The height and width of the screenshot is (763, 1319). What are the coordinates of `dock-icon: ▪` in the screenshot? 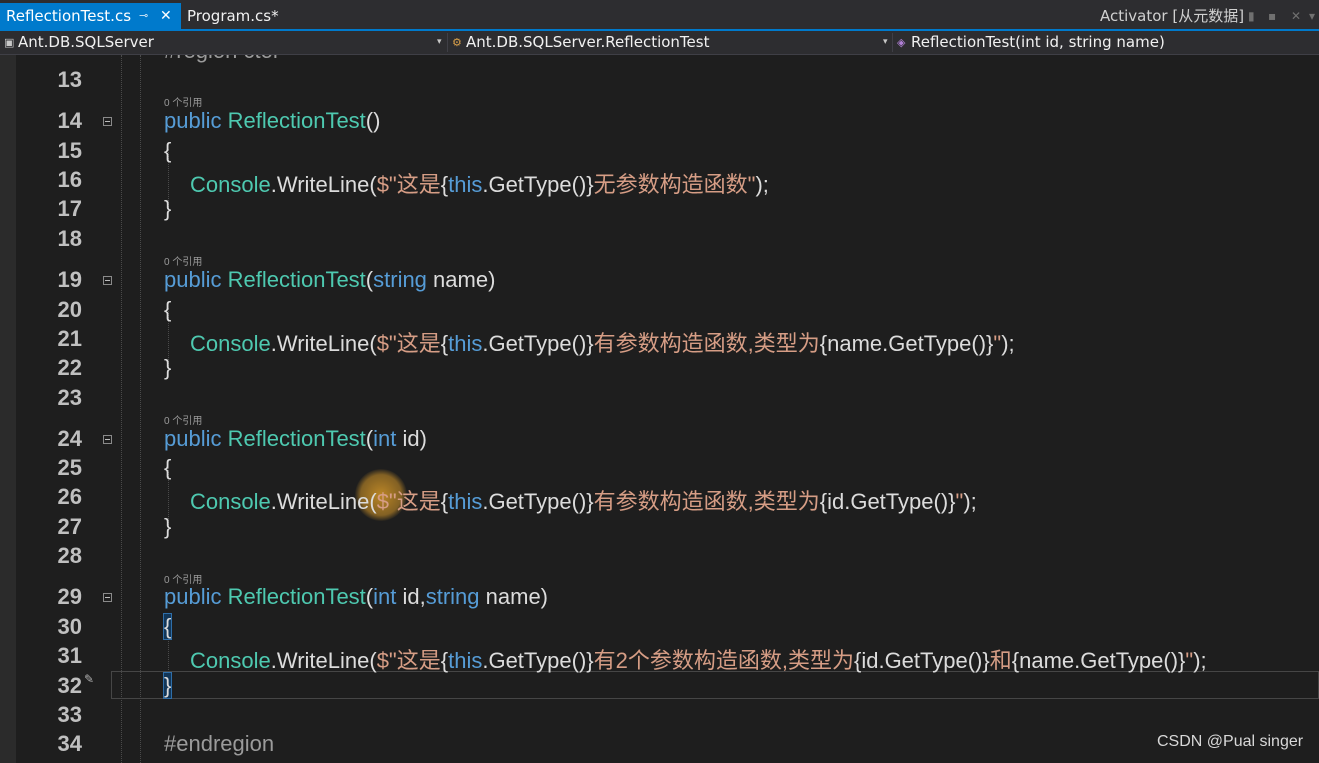 It's located at (1272, 16).